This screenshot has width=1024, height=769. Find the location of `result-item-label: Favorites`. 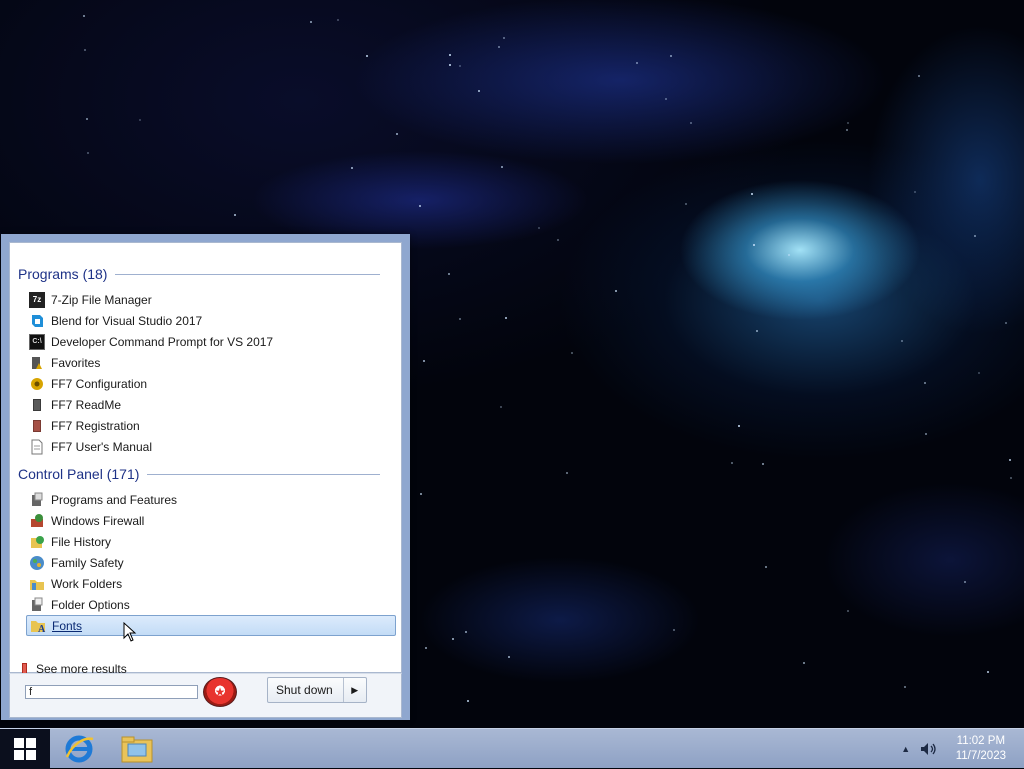

result-item-label: Favorites is located at coordinates (76, 362).